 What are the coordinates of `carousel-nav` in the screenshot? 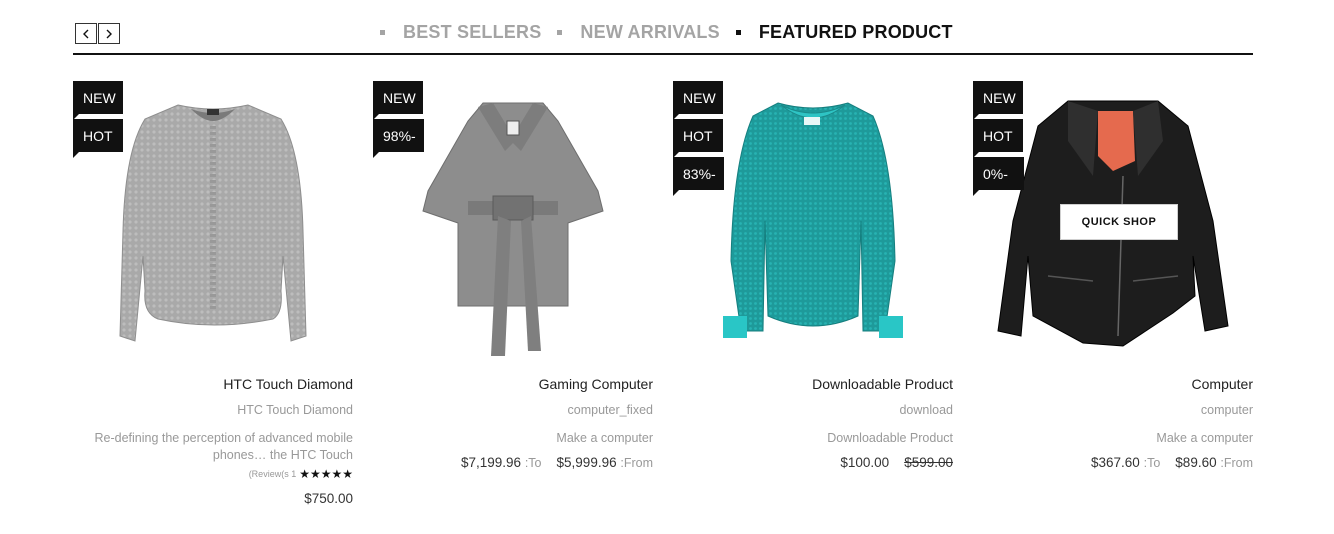 It's located at (97, 33).